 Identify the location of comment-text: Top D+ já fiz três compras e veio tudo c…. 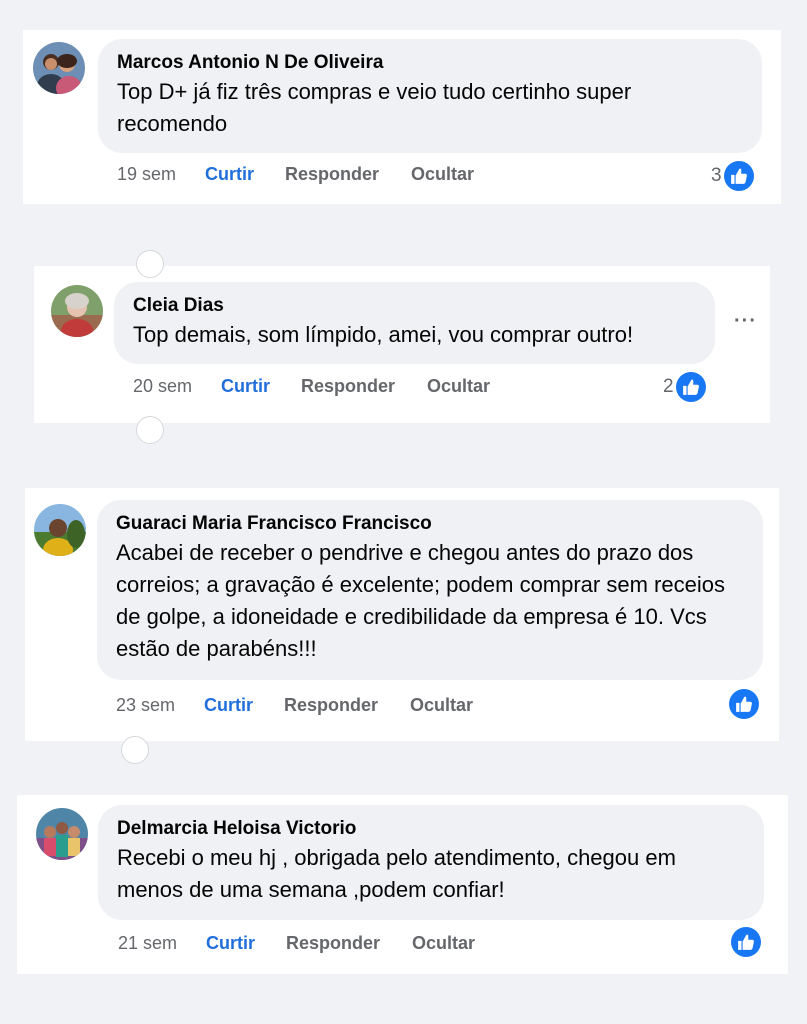
(374, 107).